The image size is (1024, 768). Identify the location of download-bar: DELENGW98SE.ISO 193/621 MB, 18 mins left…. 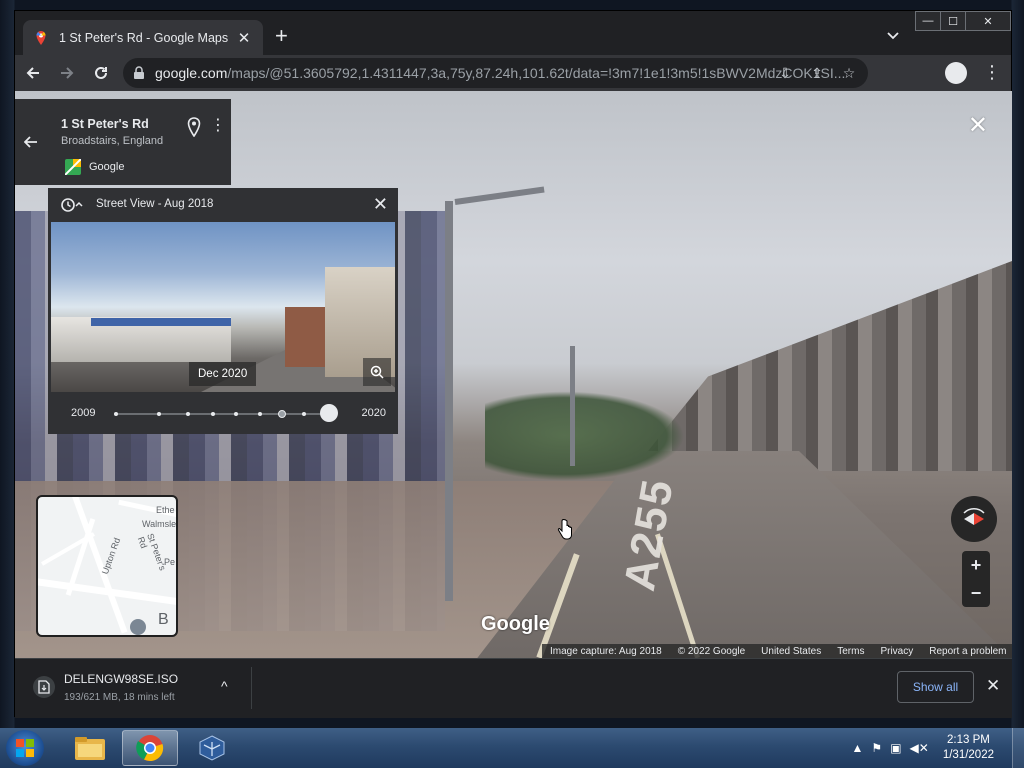
(513, 688).